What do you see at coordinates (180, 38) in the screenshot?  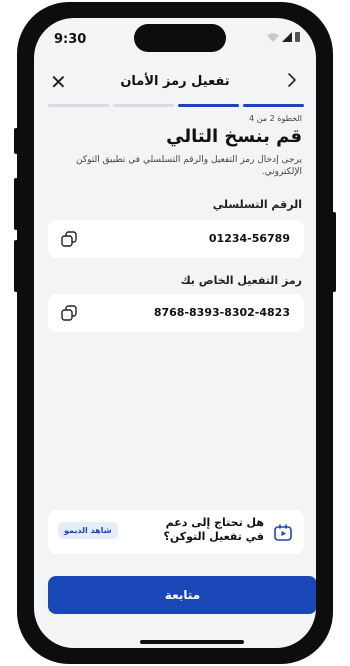 I see `dynamic-island` at bounding box center [180, 38].